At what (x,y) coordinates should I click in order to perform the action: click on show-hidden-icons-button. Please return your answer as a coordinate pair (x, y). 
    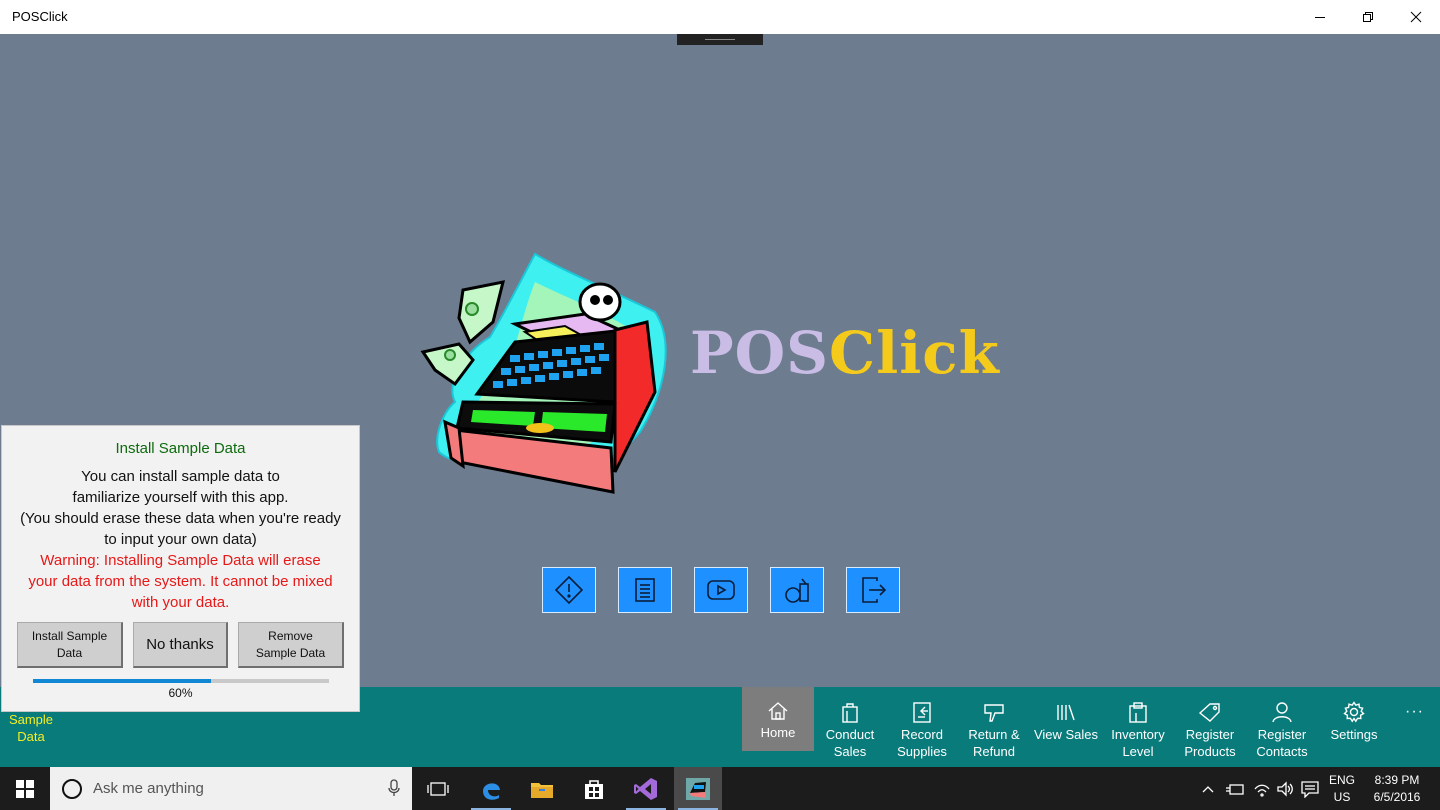
    Looking at the image, I should click on (1208, 788).